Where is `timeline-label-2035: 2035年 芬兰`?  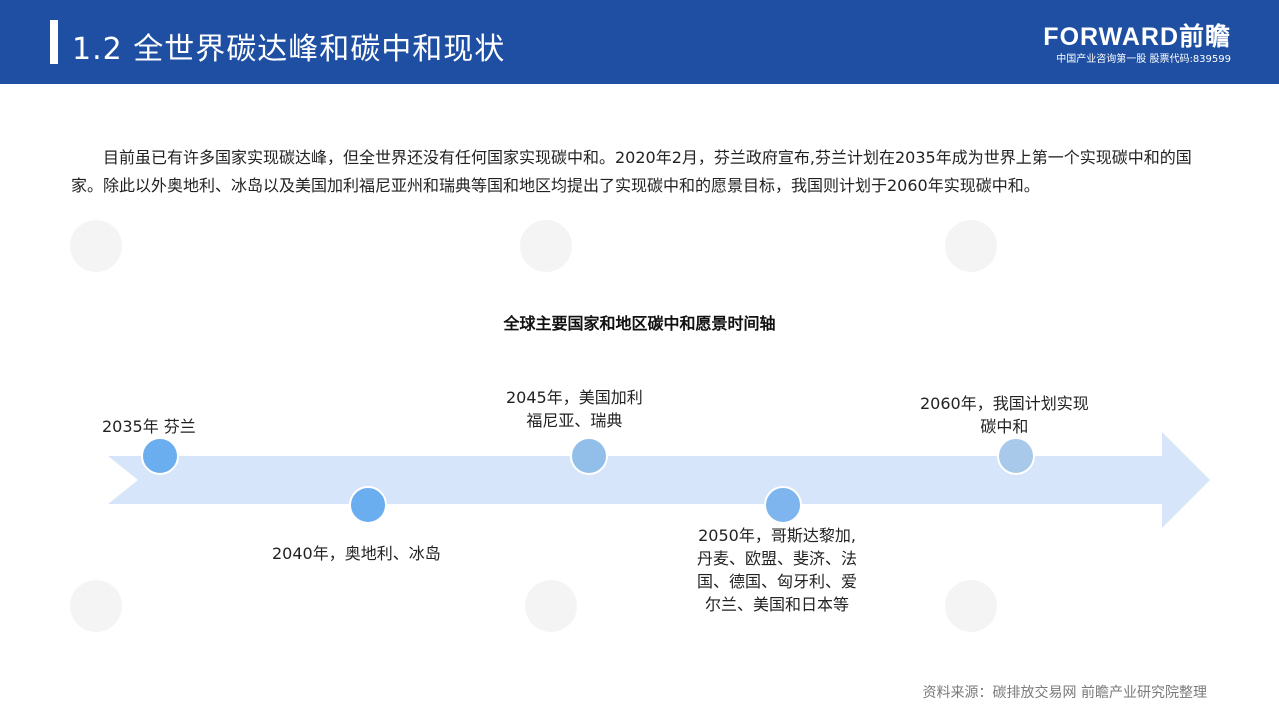 timeline-label-2035: 2035年 芬兰 is located at coordinates (149, 426).